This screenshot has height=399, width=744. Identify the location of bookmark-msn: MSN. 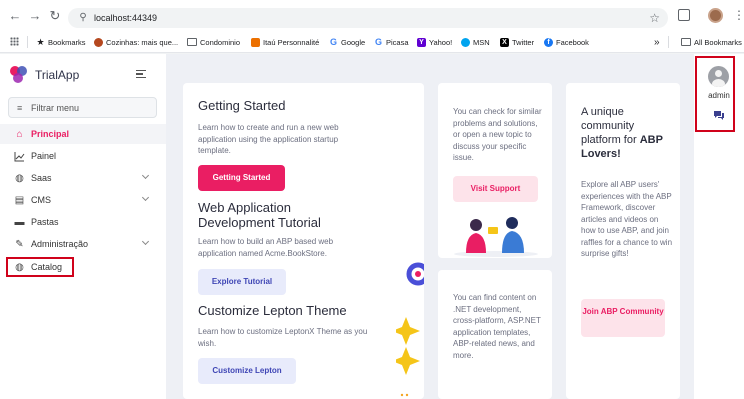
(475, 42).